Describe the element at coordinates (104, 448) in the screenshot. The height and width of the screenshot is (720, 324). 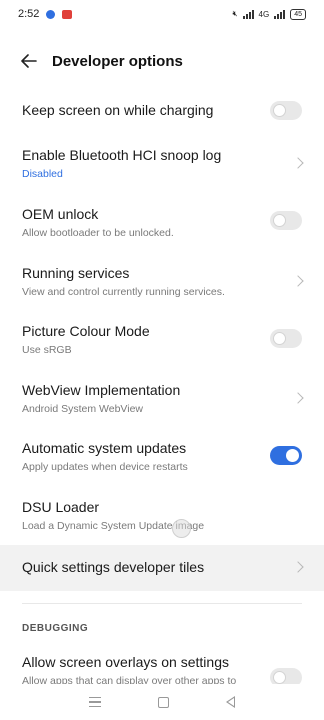
I see `setting-title: Automatic system updates` at that location.